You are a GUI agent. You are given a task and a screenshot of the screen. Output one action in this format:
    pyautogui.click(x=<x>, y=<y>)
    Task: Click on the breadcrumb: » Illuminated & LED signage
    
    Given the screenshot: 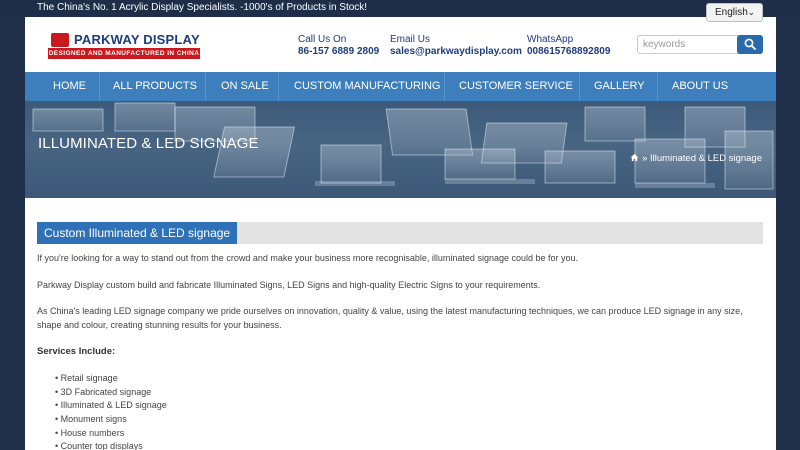 What is the action you would take?
    pyautogui.click(x=696, y=159)
    